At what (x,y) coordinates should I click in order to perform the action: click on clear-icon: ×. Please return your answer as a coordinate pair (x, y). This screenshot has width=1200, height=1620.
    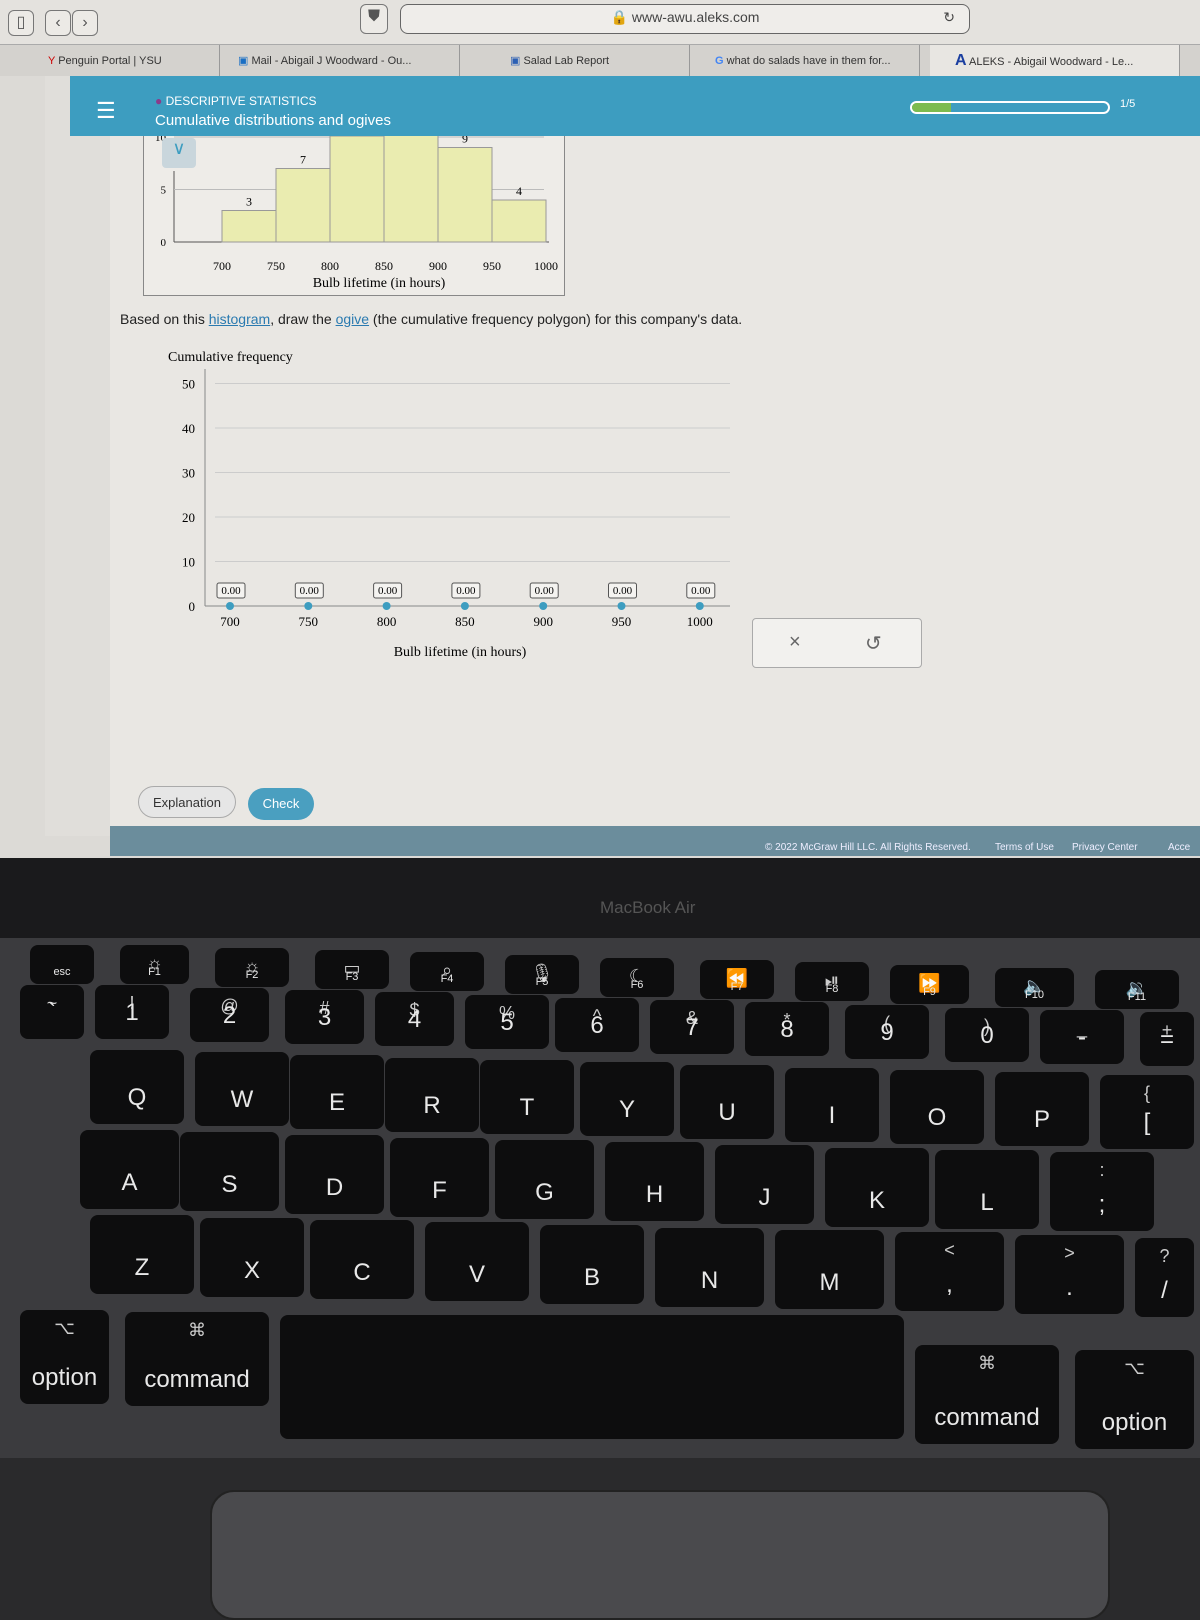
    Looking at the image, I should click on (795, 642).